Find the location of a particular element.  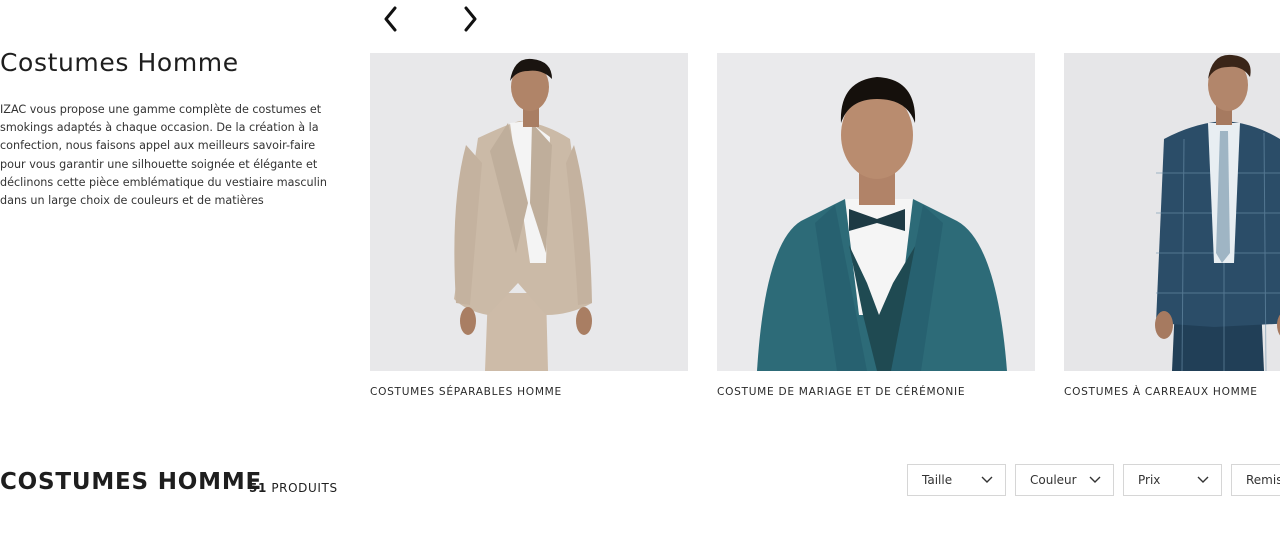

category-card-check-suits: COSTUMES À CARREAUX HOMME is located at coordinates (1172, 225).